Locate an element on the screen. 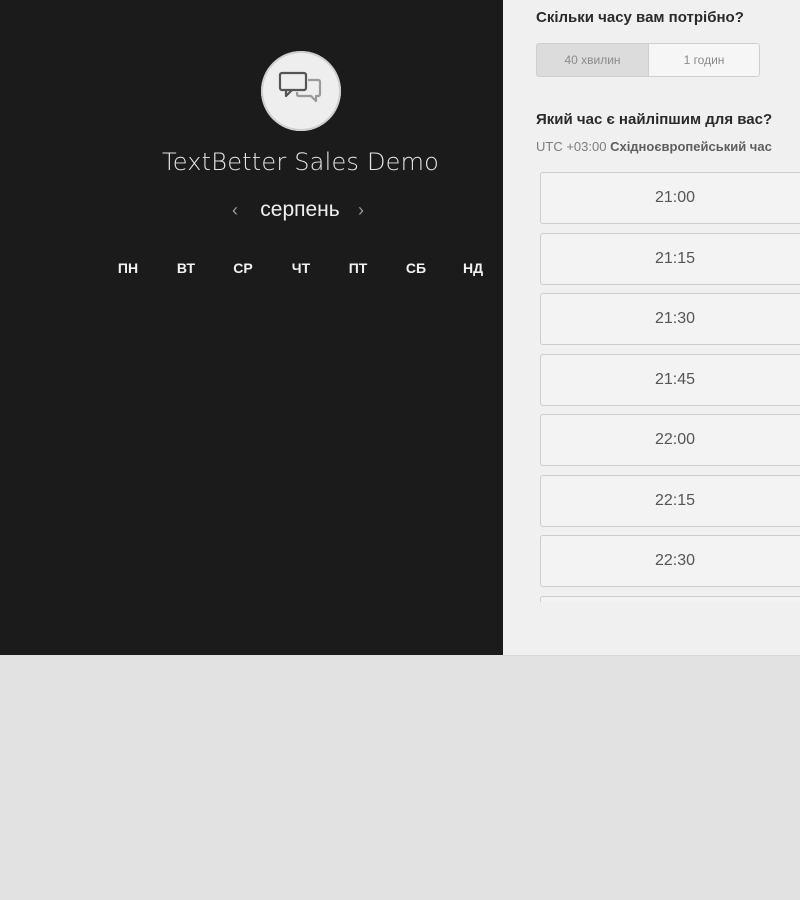 The image size is (800, 900). timezone-selector: UTC +03:00 Східноєвропейський час is located at coordinates (654, 146).